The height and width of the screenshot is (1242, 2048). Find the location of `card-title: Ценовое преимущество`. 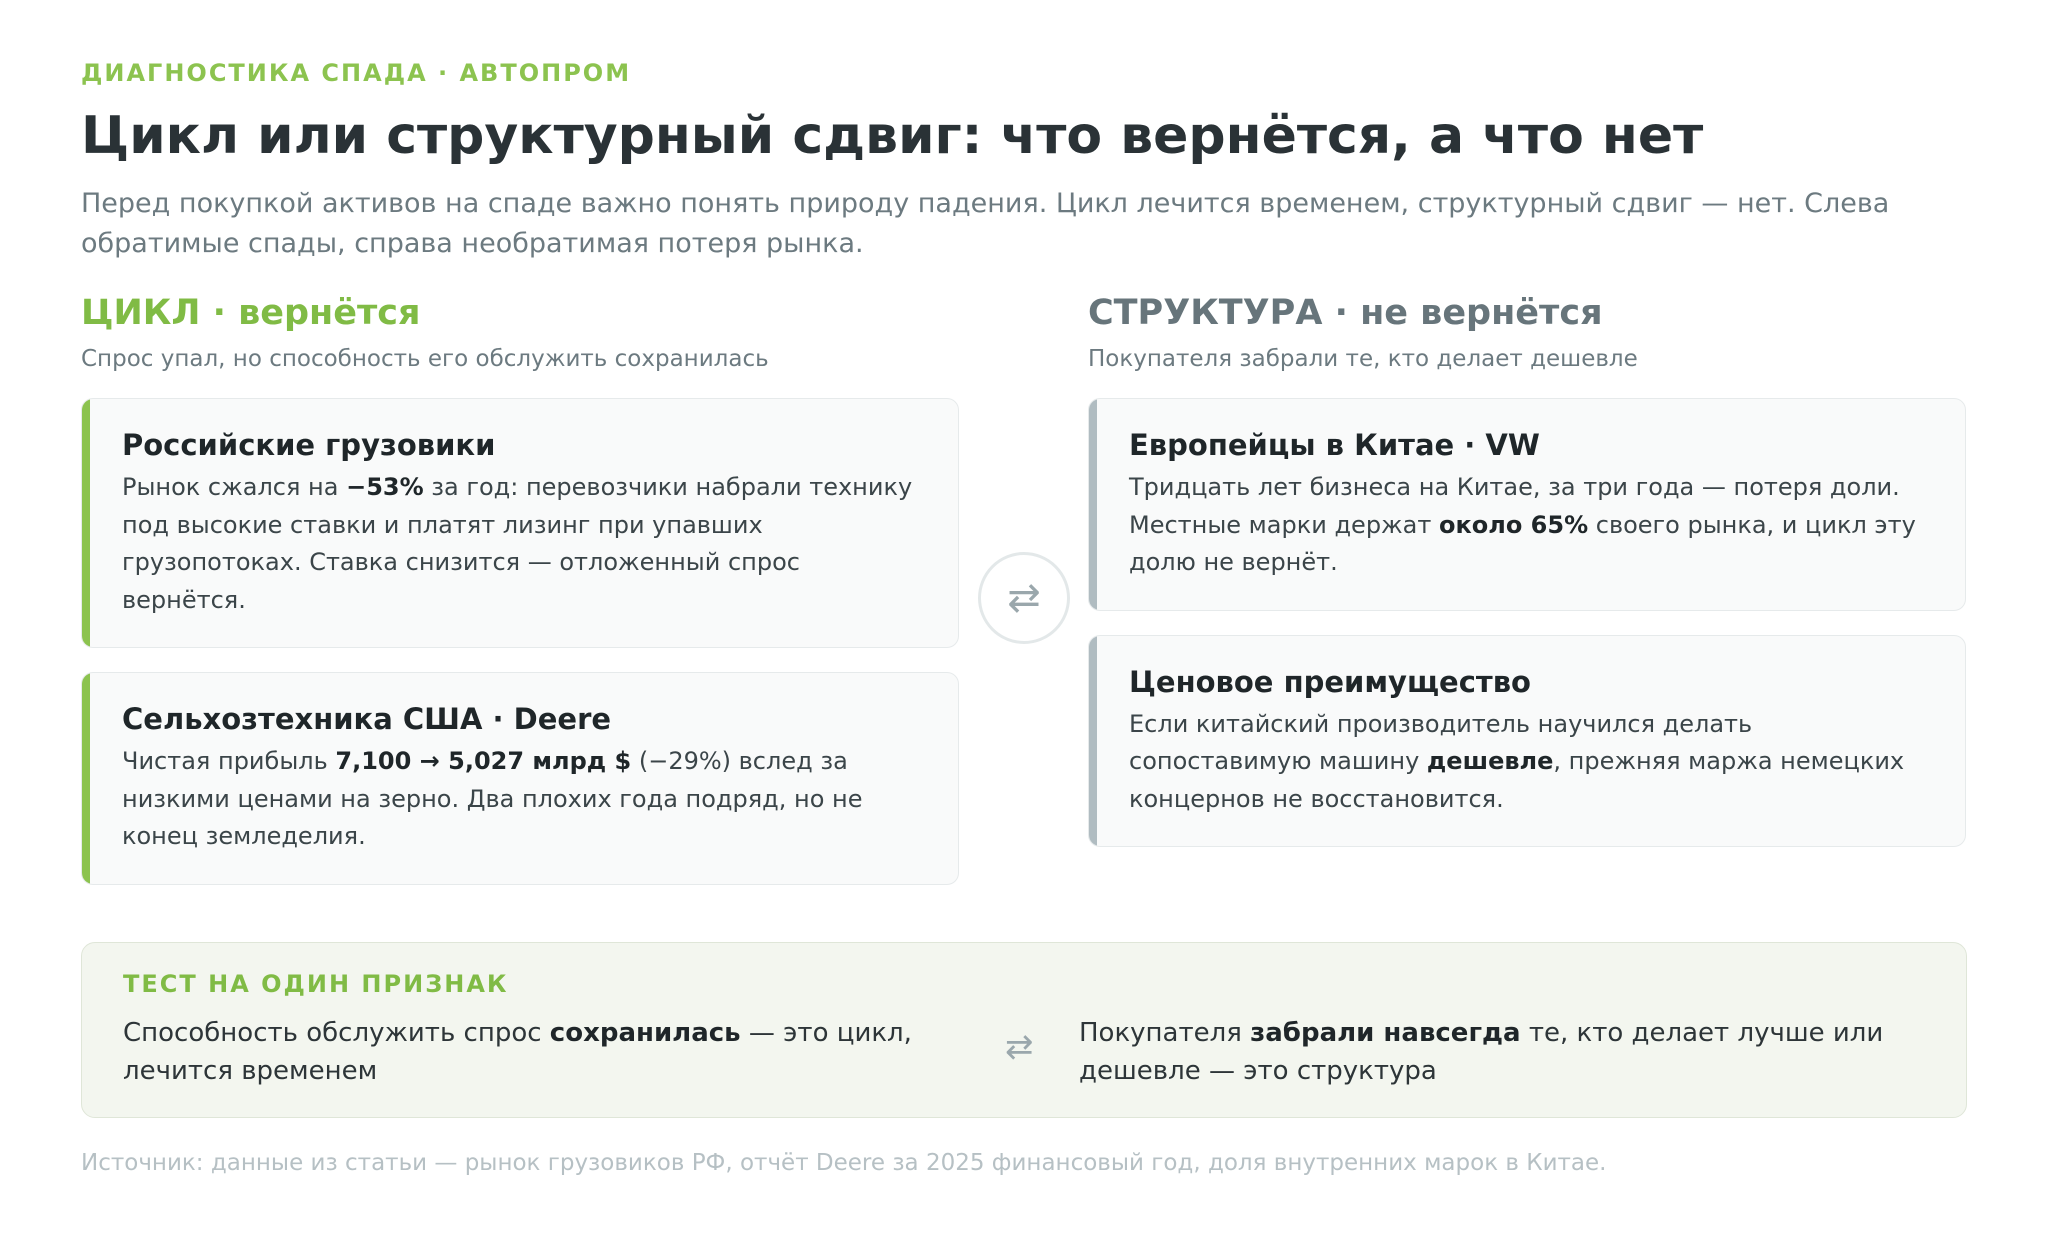

card-title: Ценовое преимущество is located at coordinates (1330, 681).